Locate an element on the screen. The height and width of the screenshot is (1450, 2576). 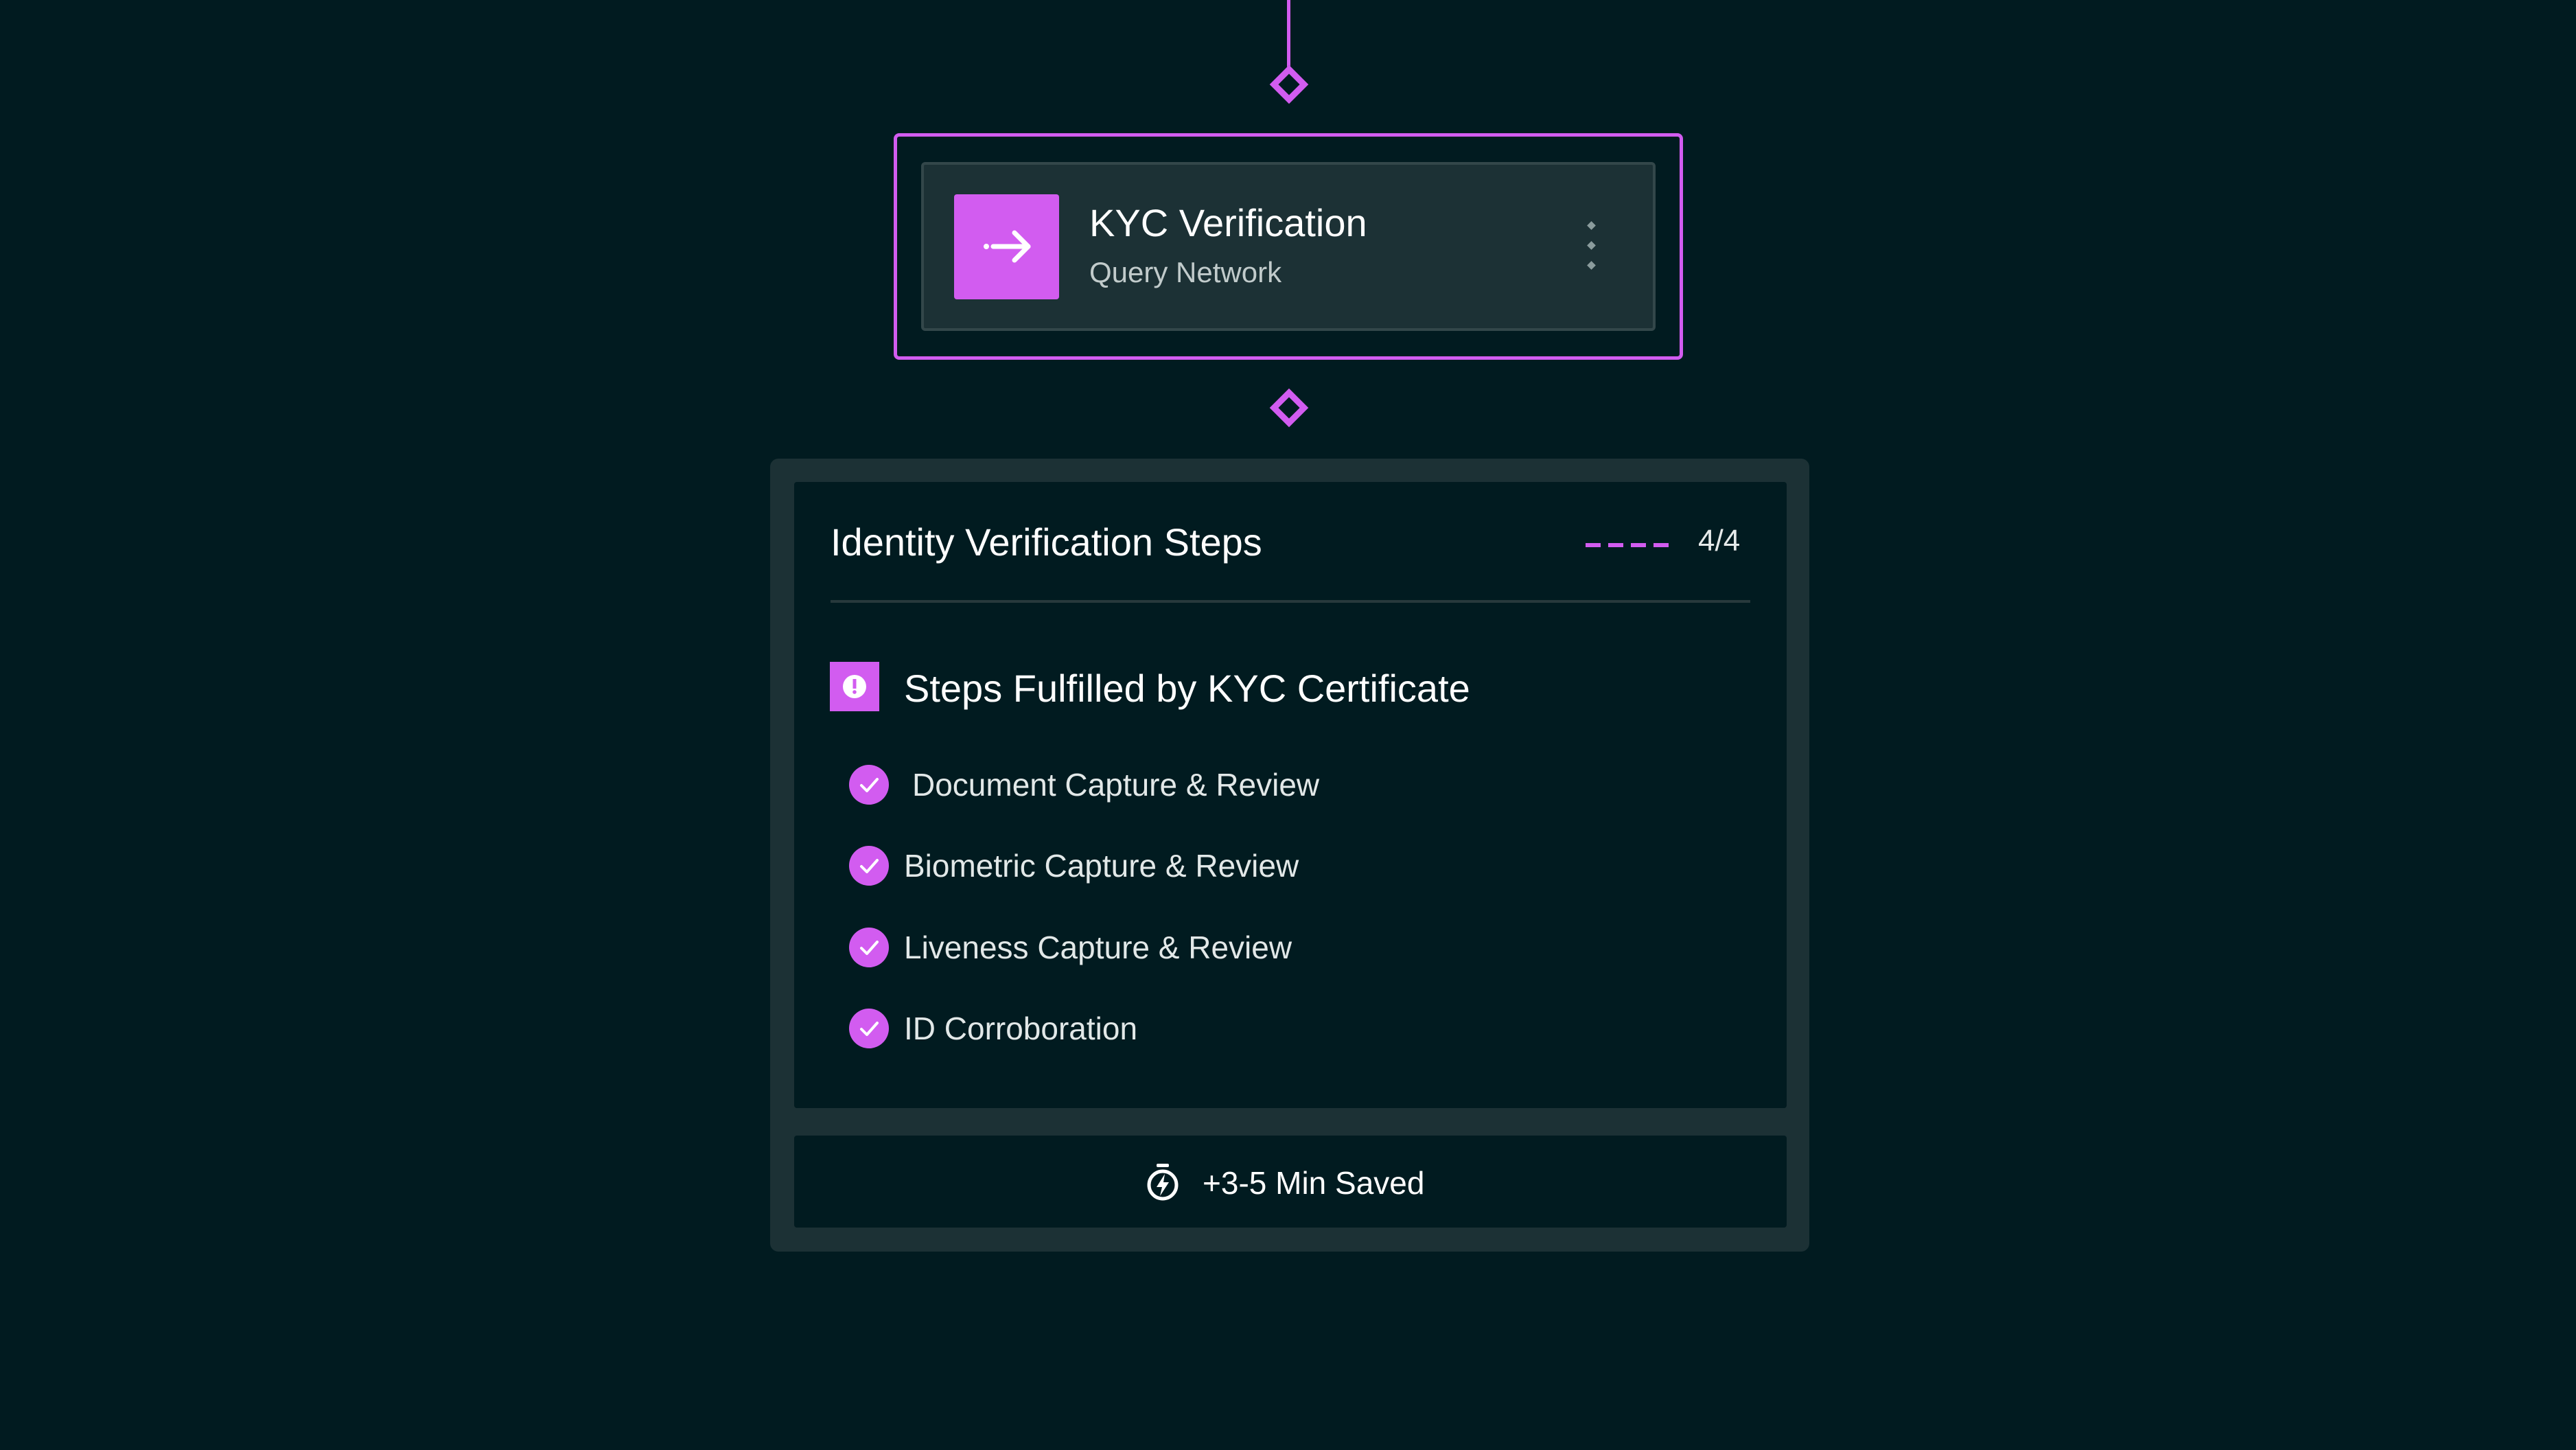
more-vertical-icon is located at coordinates (1592, 246).